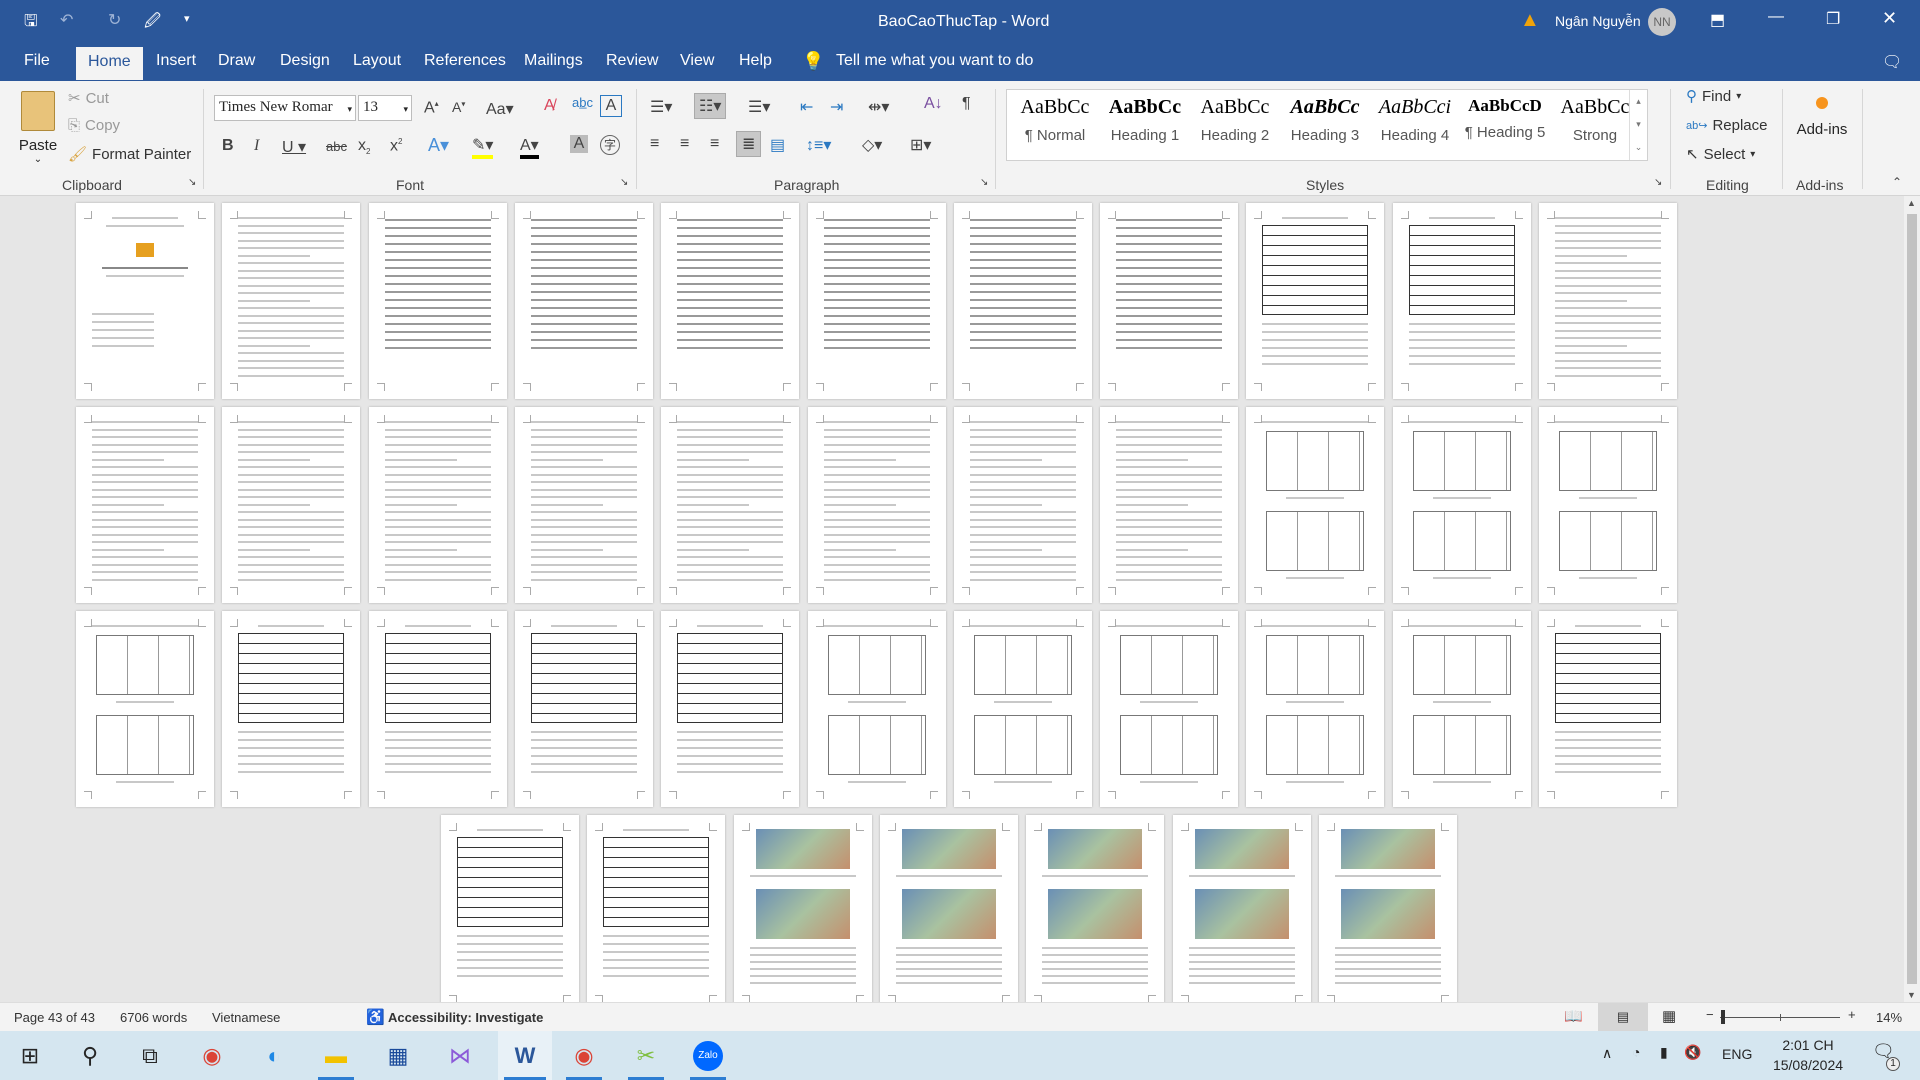  I want to click on collapse-ribbon-icon: ⌃, so click(1897, 182).